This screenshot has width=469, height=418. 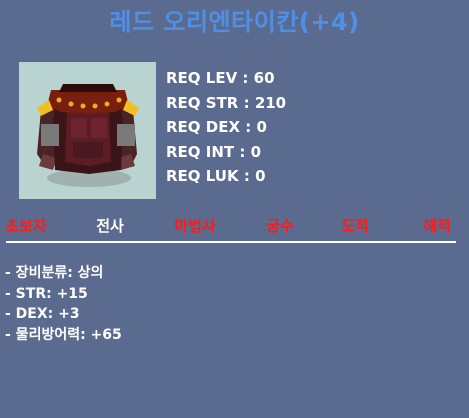 I want to click on req-str: REQ STR : 210, so click(x=226, y=102).